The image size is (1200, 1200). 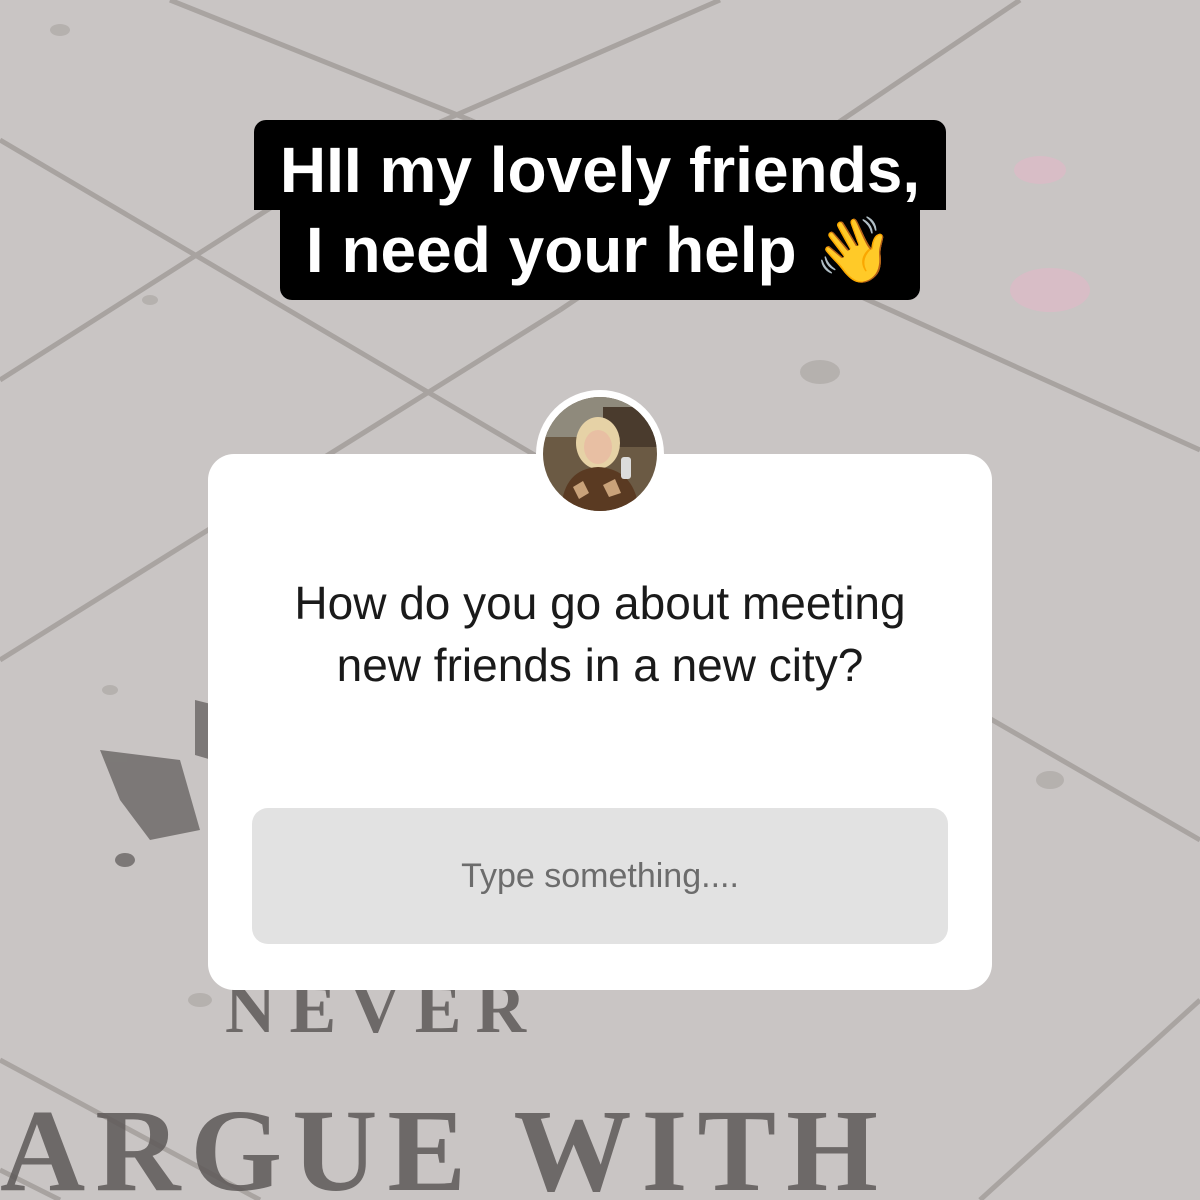 I want to click on avatar, so click(x=600, y=454).